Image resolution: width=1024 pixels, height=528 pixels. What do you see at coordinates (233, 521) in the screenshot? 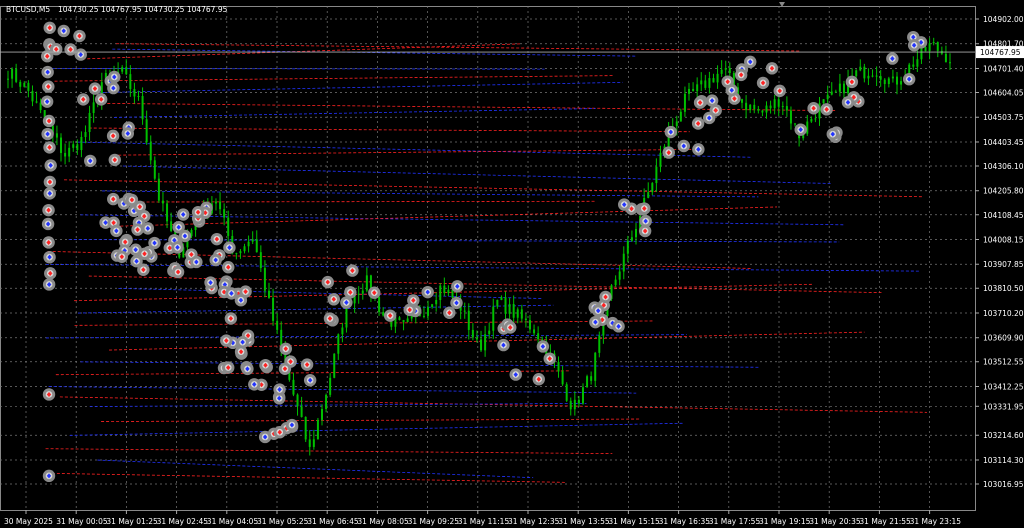
I see `x-tick-label: 31 May 04:05` at bounding box center [233, 521].